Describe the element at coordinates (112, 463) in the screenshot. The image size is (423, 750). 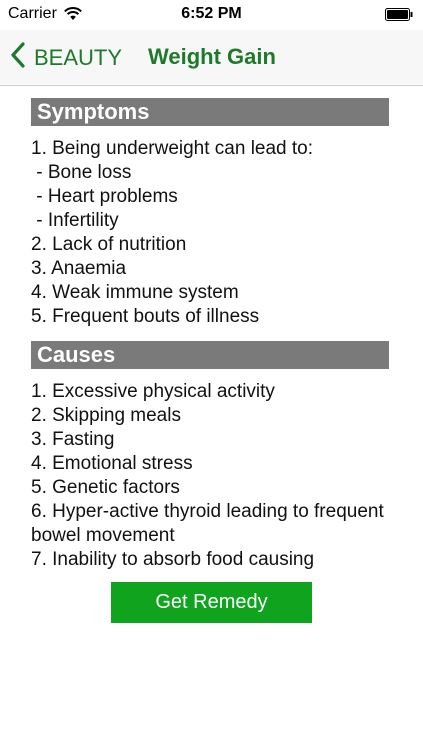
I see `list-item: 4. Emotional stress` at that location.